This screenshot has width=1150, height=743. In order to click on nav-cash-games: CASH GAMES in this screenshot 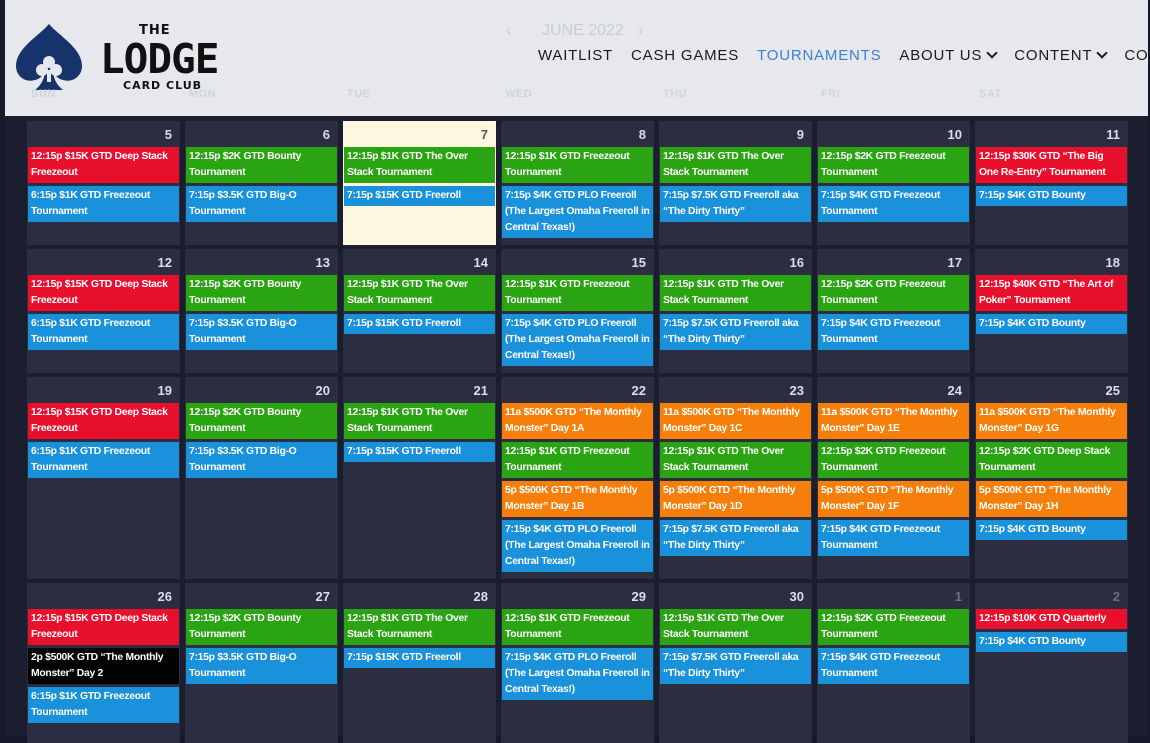, I will do `click(685, 58)`.